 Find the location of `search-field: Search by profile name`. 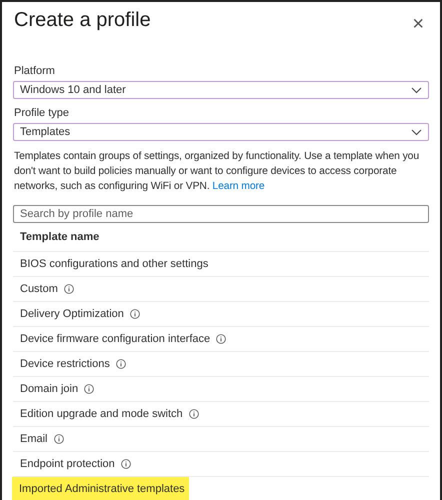

search-field: Search by profile name is located at coordinates (221, 214).